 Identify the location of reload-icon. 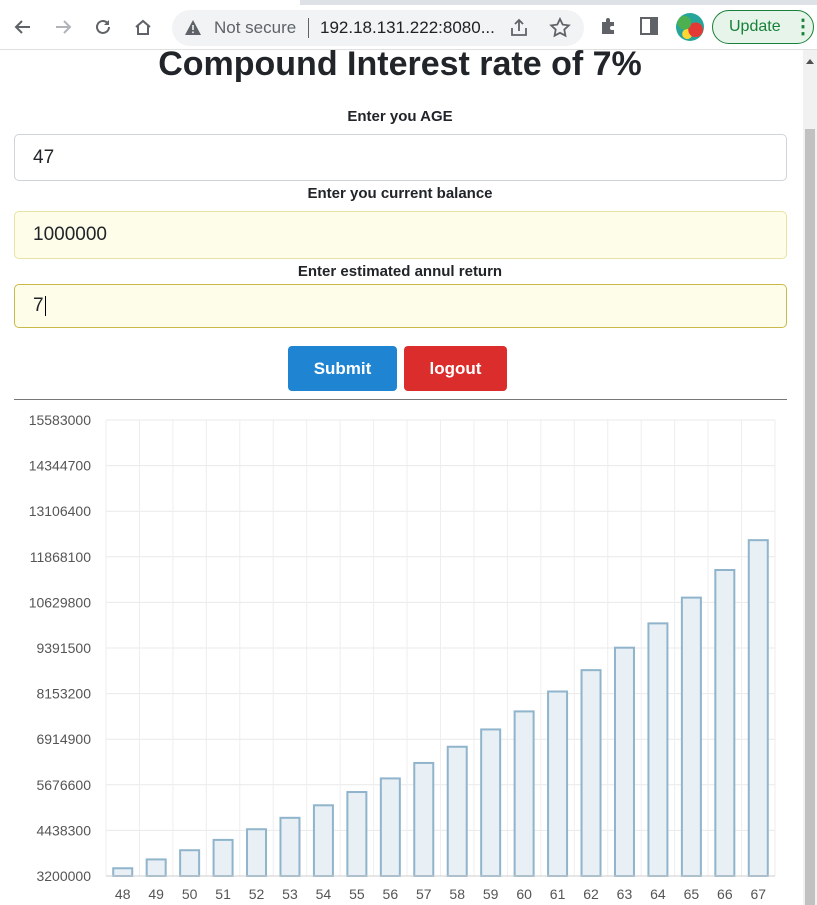
(103, 27).